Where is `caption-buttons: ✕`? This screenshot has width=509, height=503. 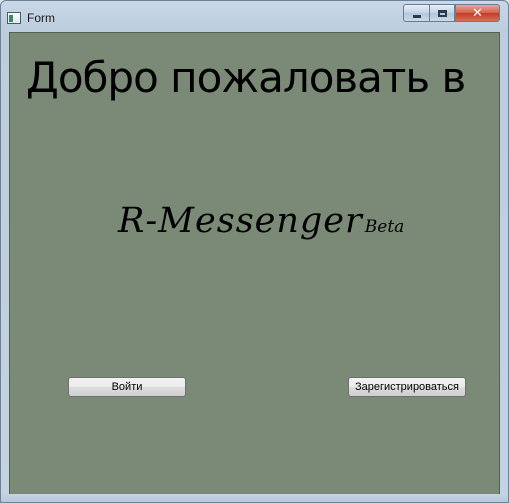
caption-buttons: ✕ is located at coordinates (451, 14).